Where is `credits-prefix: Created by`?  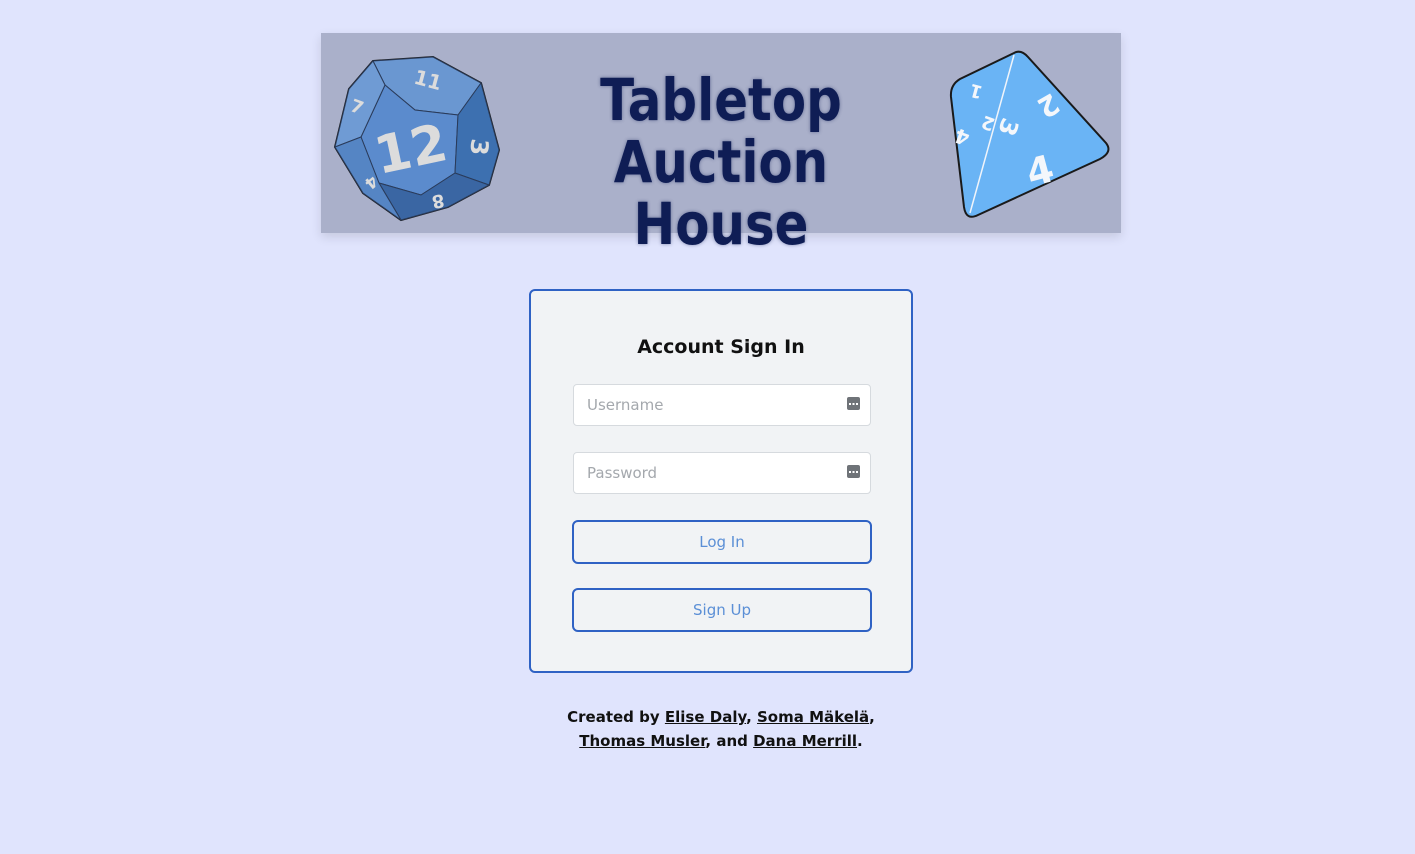 credits-prefix: Created by is located at coordinates (613, 717).